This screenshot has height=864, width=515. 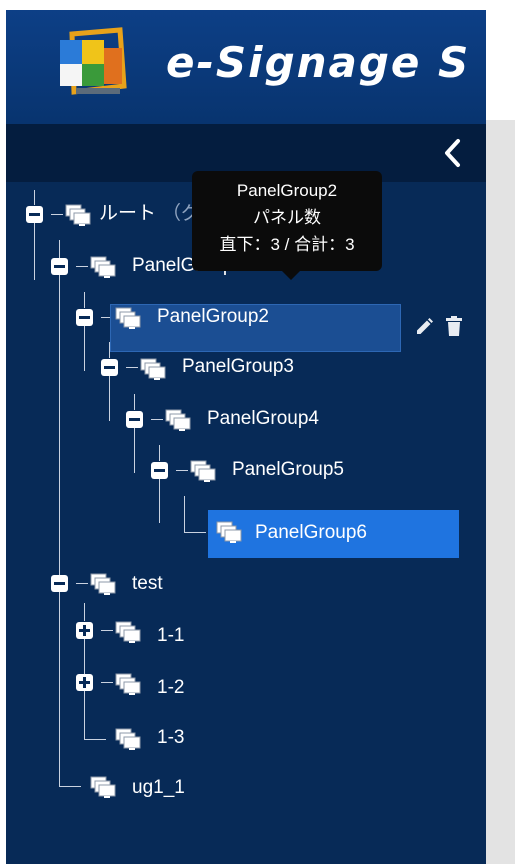 I want to click on collapse-toggle-panelgroup2, so click(x=84, y=317).